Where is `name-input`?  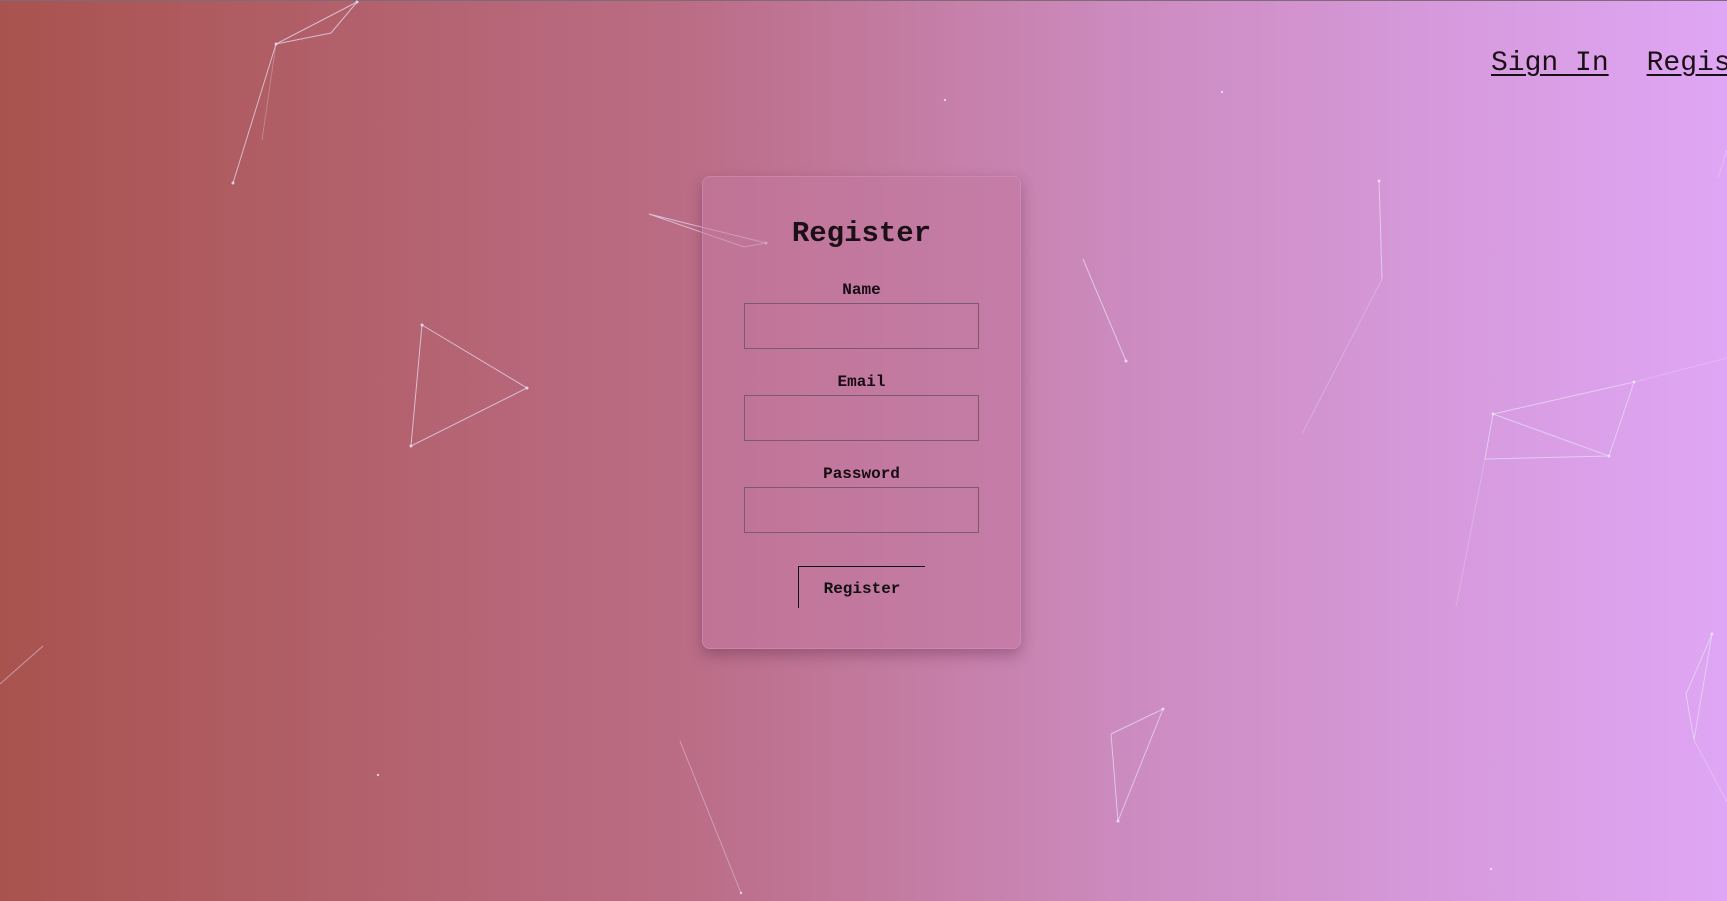
name-input is located at coordinates (861, 326).